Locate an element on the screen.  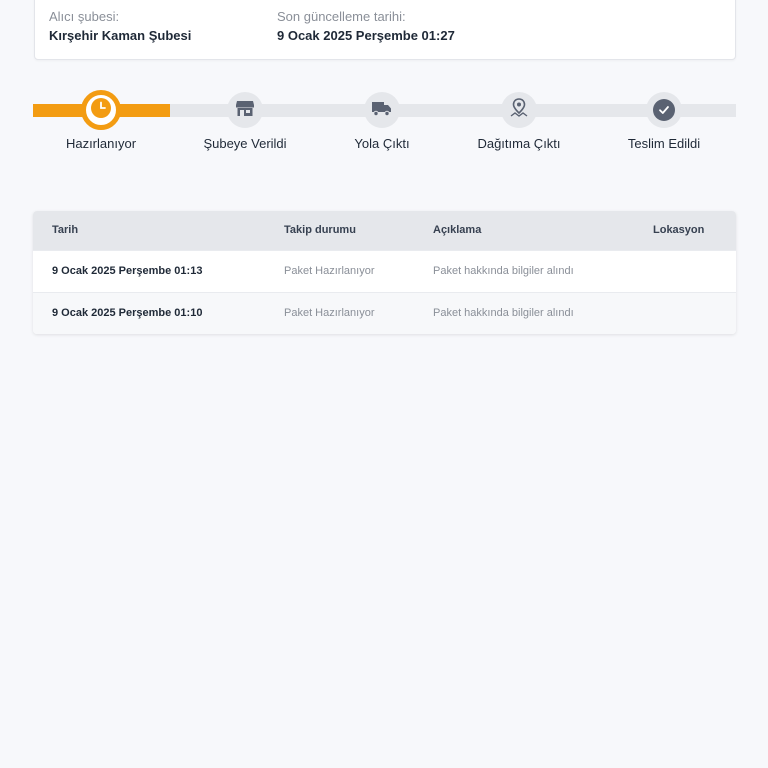
recipient-branch-value: Kırşehir Kaman Şubesi is located at coordinates (120, 35).